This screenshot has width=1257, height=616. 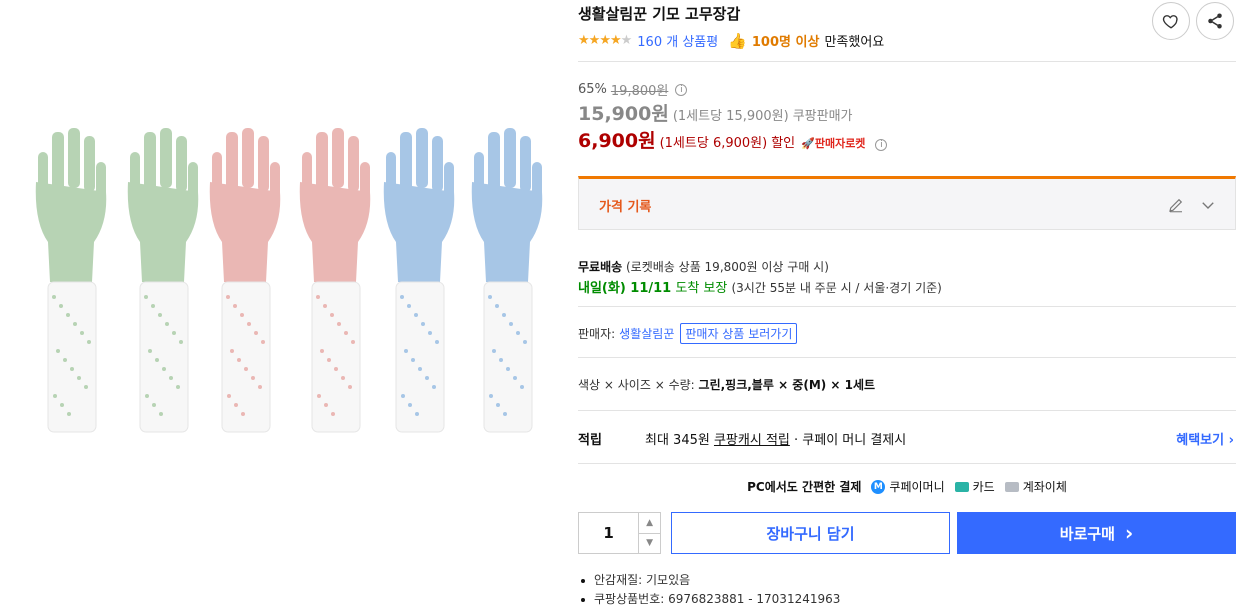 I want to click on detail-item: 쿠팡상품번호: 6976823881 - 17031241963, so click(x=709, y=599).